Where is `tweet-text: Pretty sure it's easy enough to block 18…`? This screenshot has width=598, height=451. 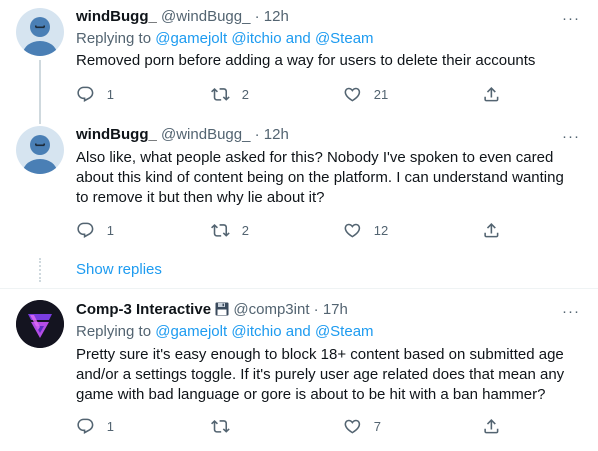 tweet-text: Pretty sure it's easy enough to block 18… is located at coordinates (320, 374).